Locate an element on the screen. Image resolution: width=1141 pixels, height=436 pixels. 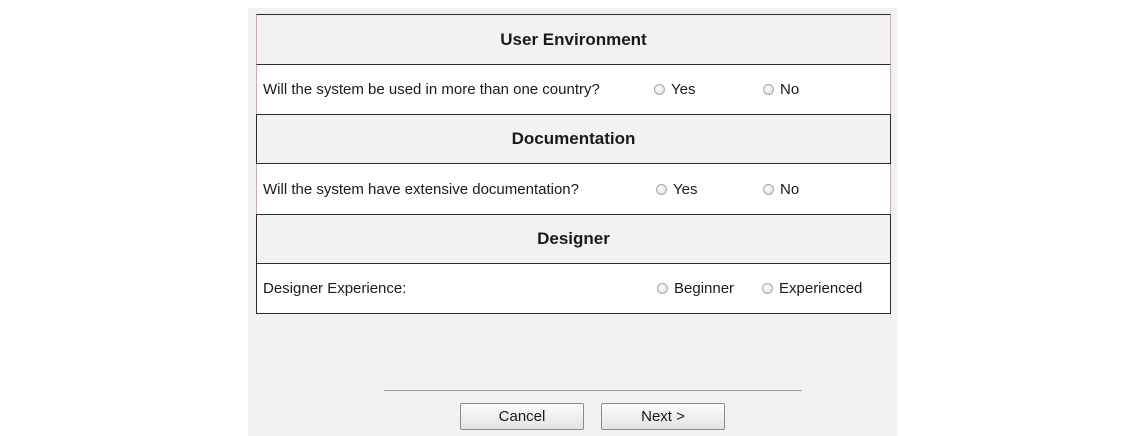
question-label: Designer Experience: is located at coordinates (335, 288).